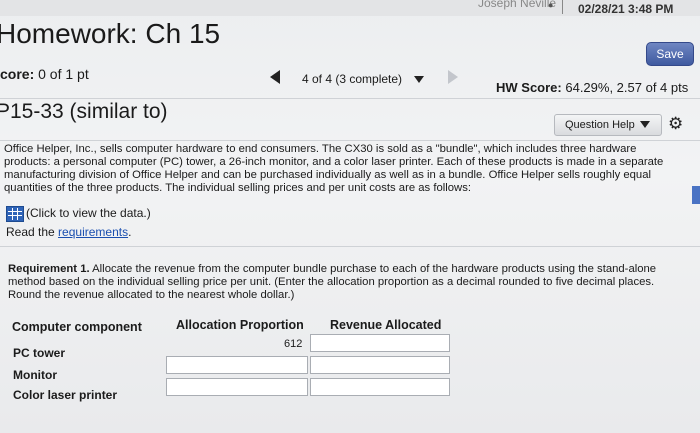 The width and height of the screenshot is (700, 433). I want to click on row-printer: Color laser printer, so click(65, 395).